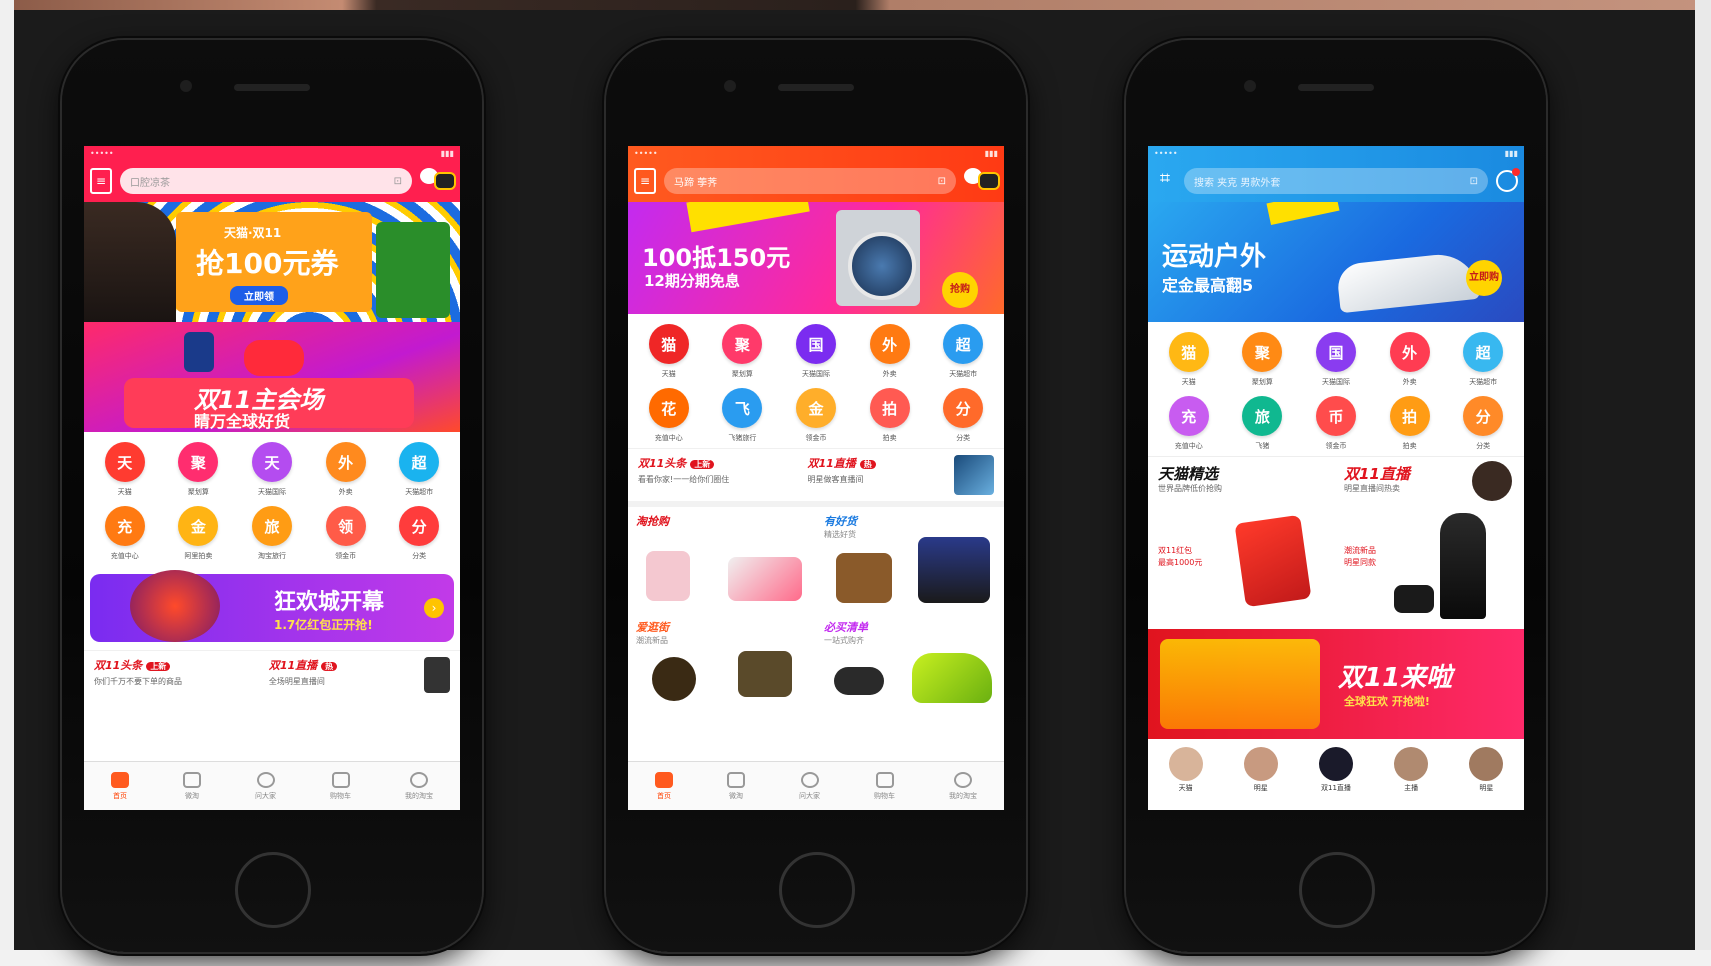 The width and height of the screenshot is (1711, 966). What do you see at coordinates (1165, 181) in the screenshot?
I see `scan-icon: ⌗` at bounding box center [1165, 181].